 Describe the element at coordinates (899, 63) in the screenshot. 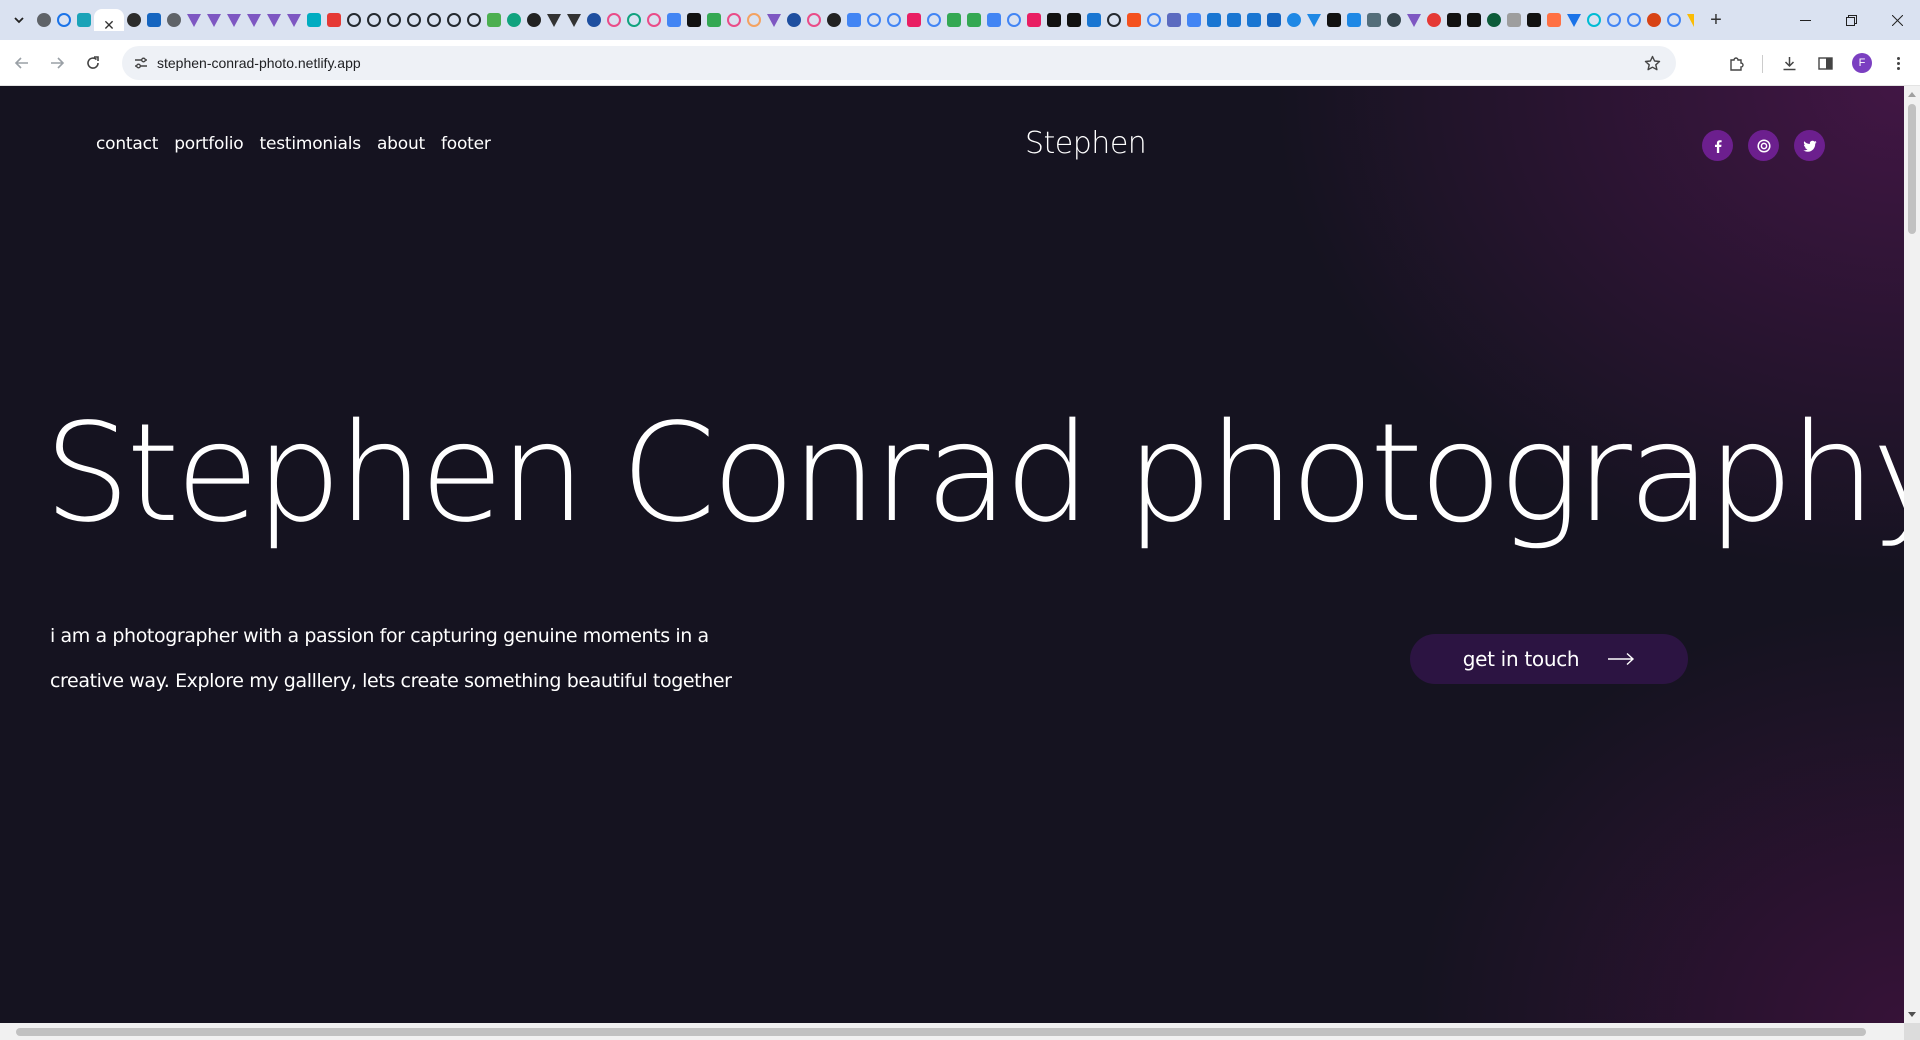

I see `address-bar: stephen-conrad-photo.netlify.app` at that location.